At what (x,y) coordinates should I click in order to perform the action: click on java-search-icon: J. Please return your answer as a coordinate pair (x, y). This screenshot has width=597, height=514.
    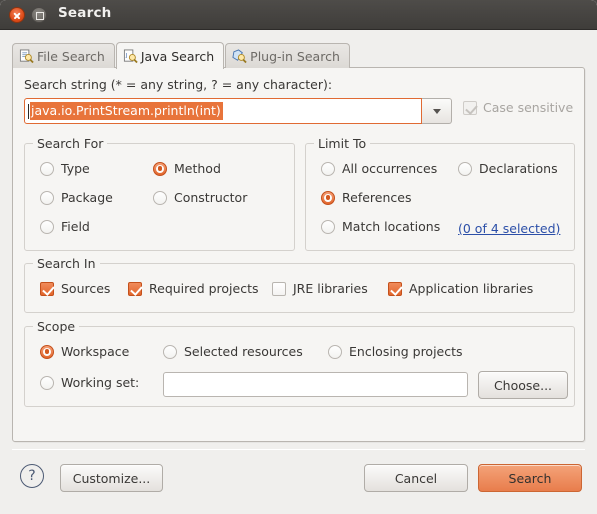
    Looking at the image, I should click on (130, 55).